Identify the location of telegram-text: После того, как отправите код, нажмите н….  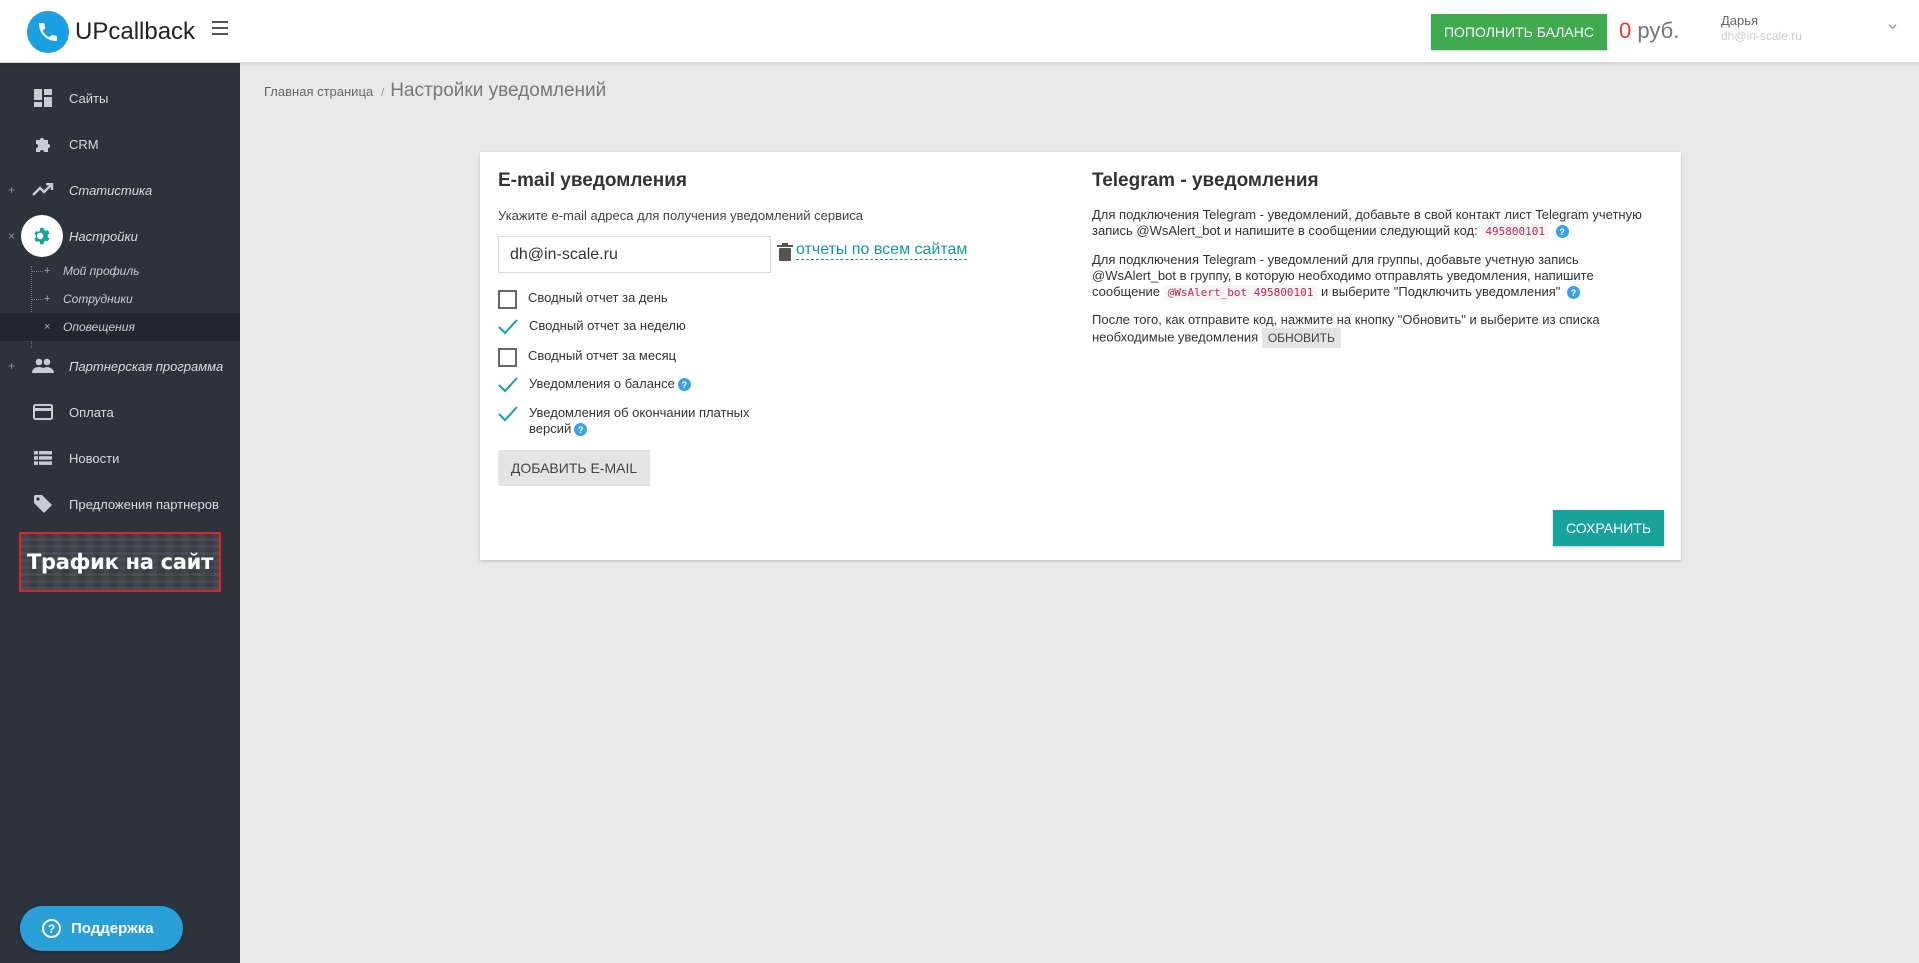
(1346, 328).